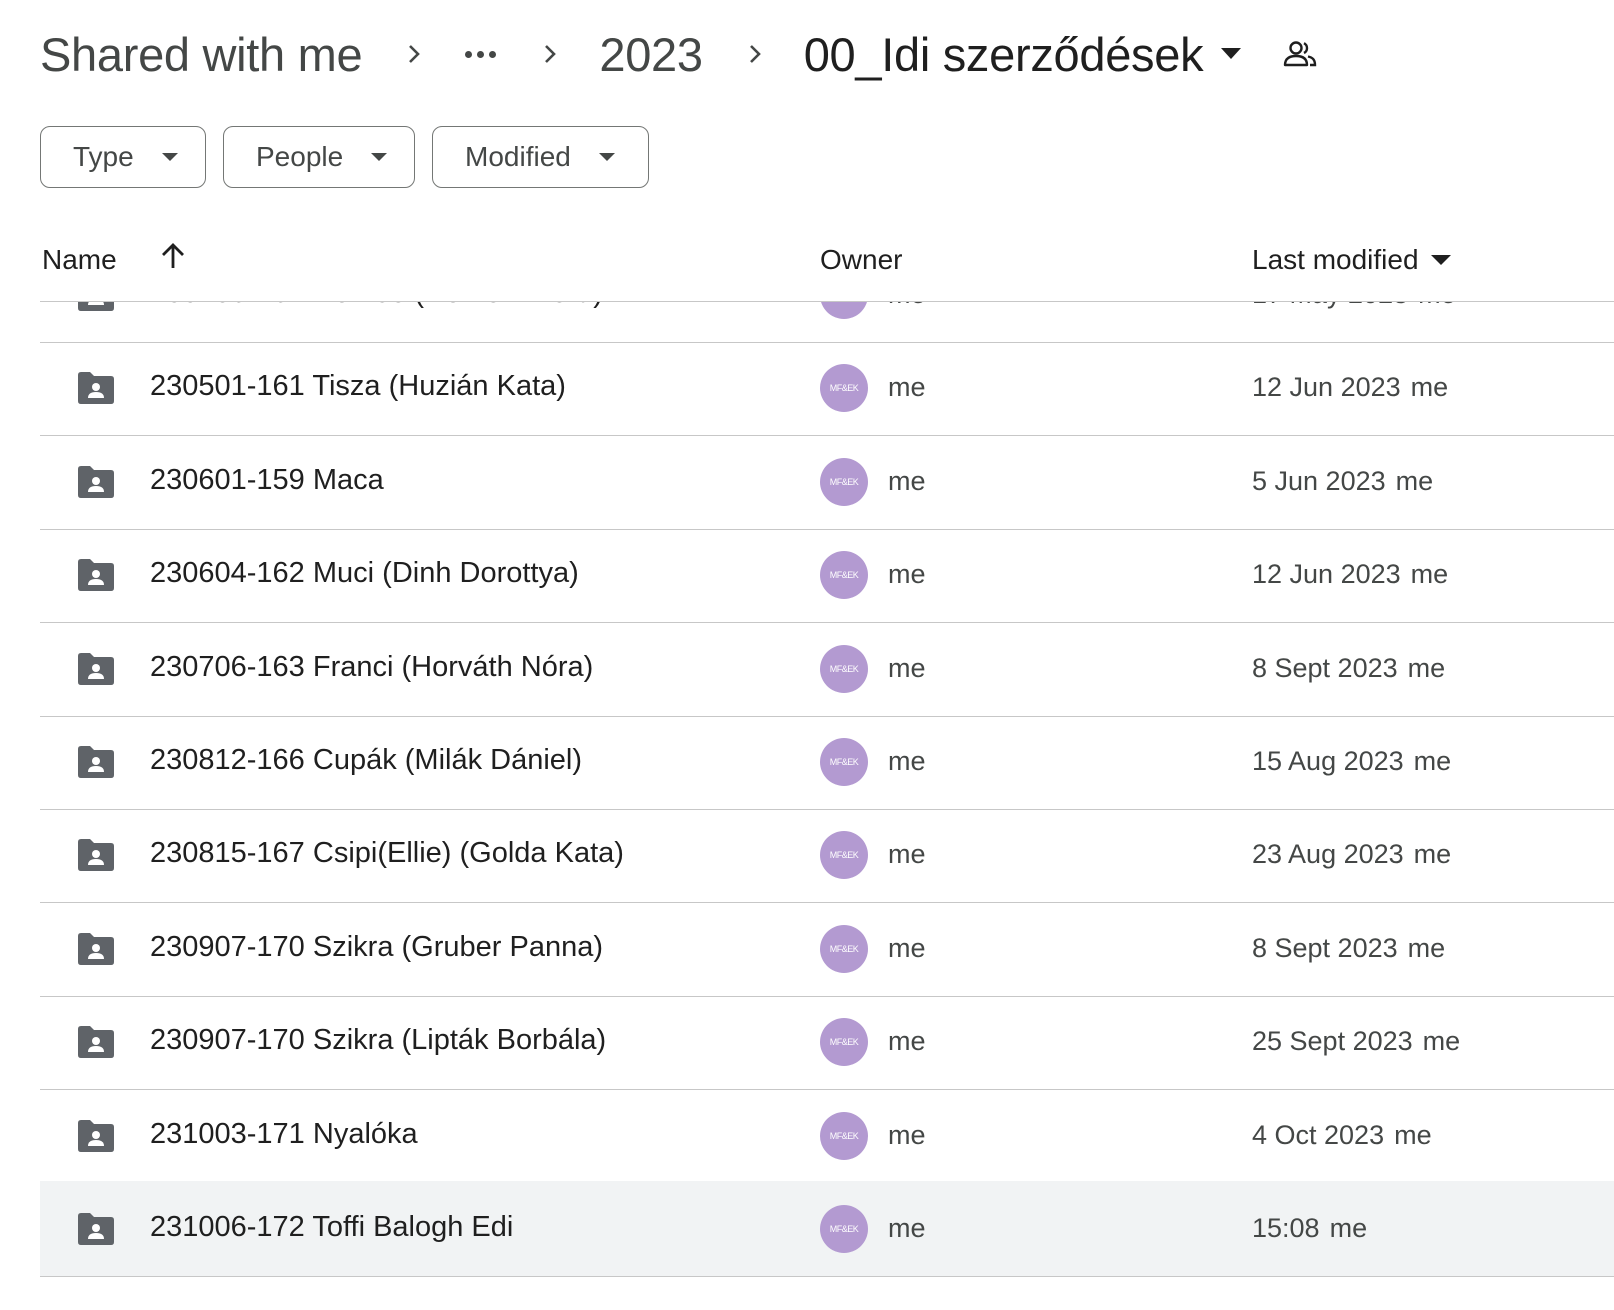 The width and height of the screenshot is (1614, 1310). I want to click on last-modified: 15 Aug 2023 me, so click(1351, 761).